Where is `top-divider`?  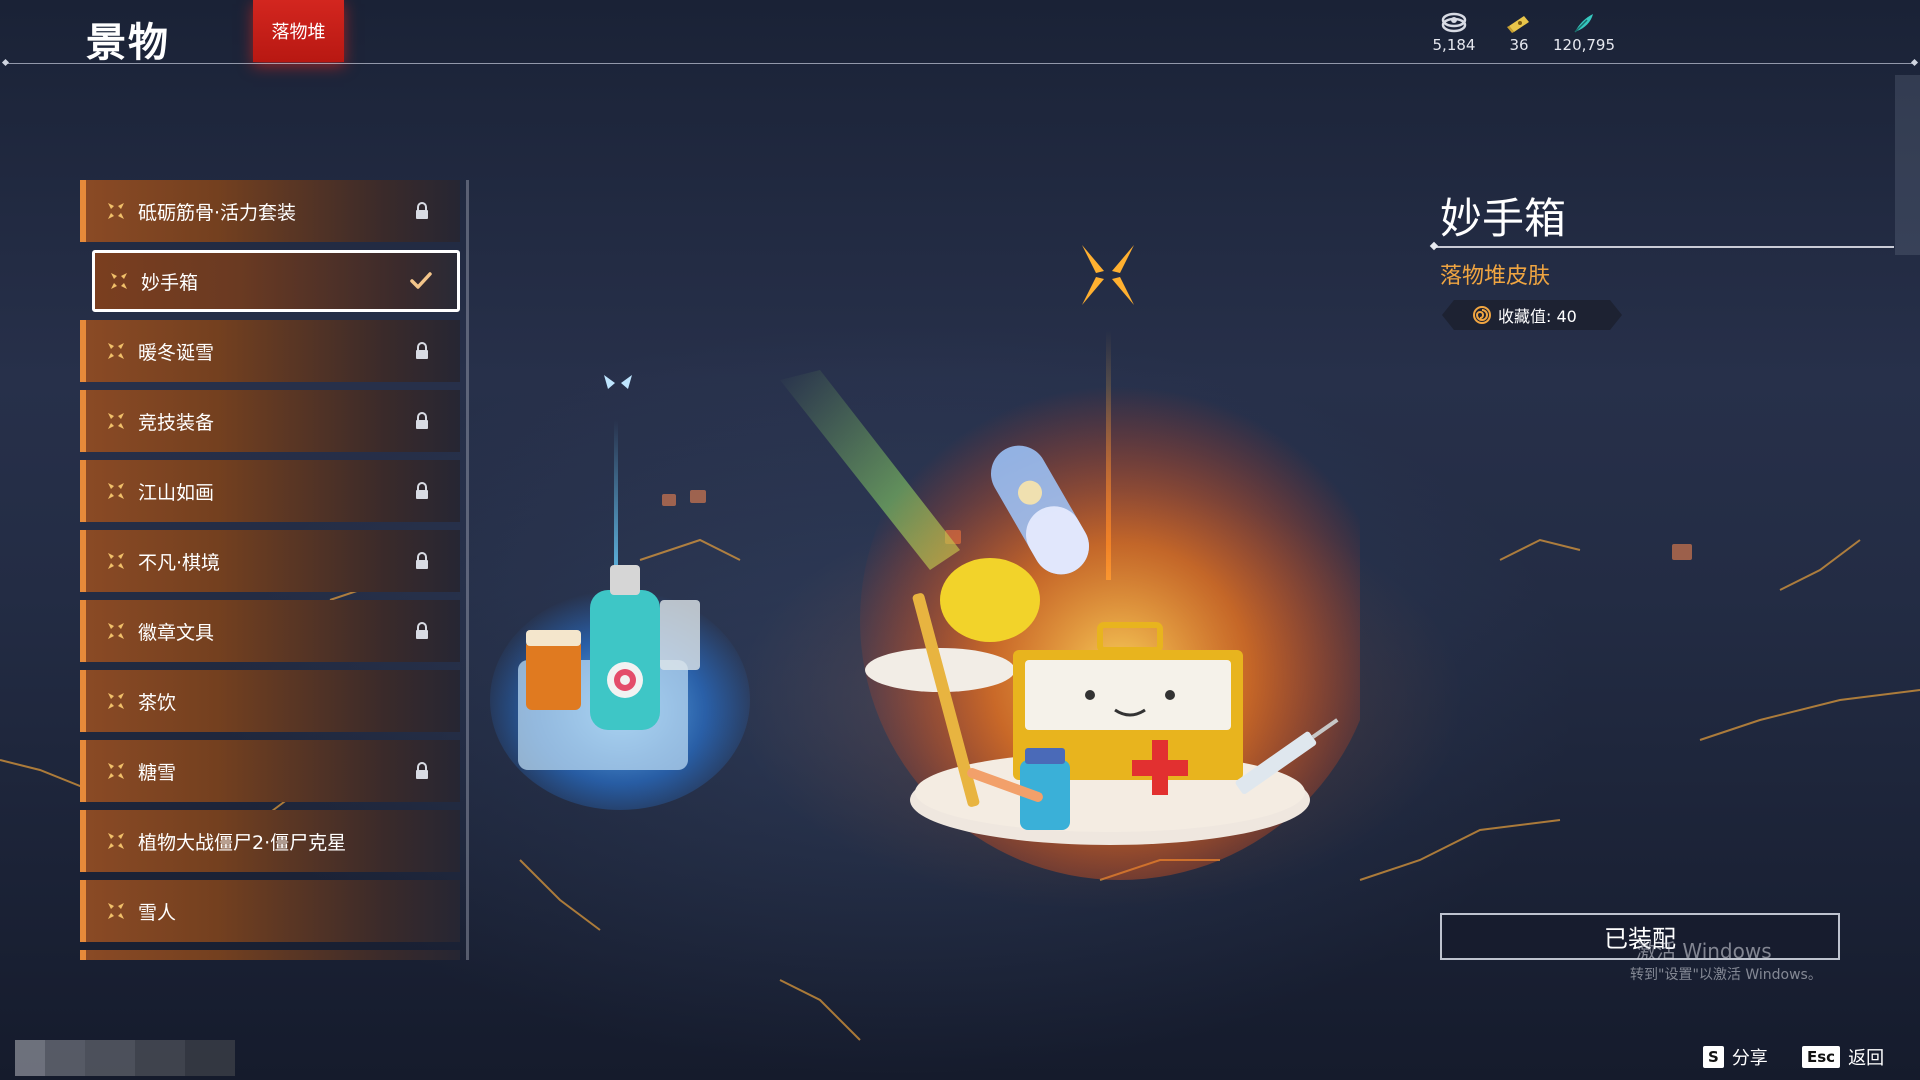 top-divider is located at coordinates (960, 63).